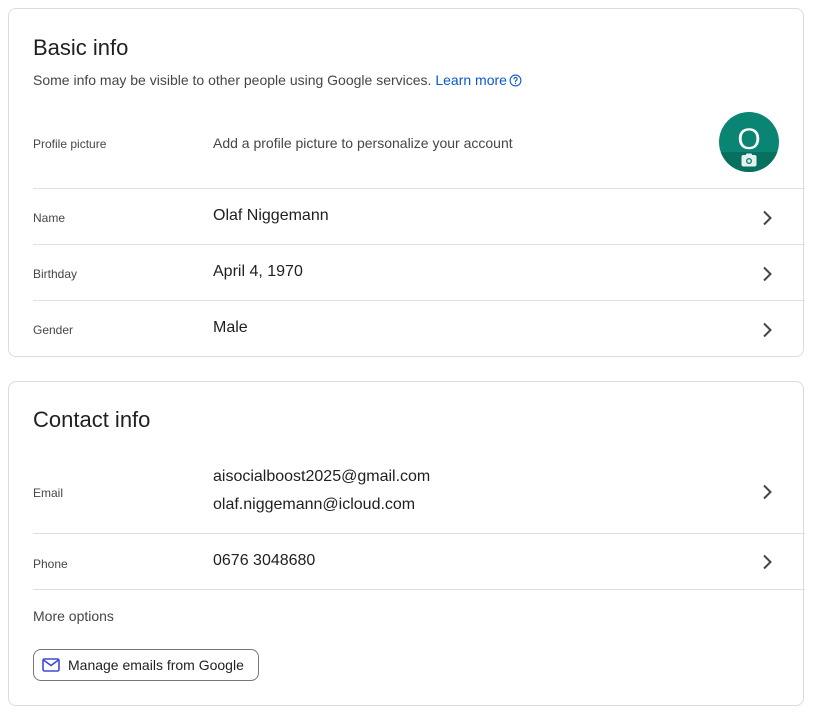 This screenshot has height=722, width=828. I want to click on email-value-primary: aisocialboost2025@gmail.com, so click(322, 476).